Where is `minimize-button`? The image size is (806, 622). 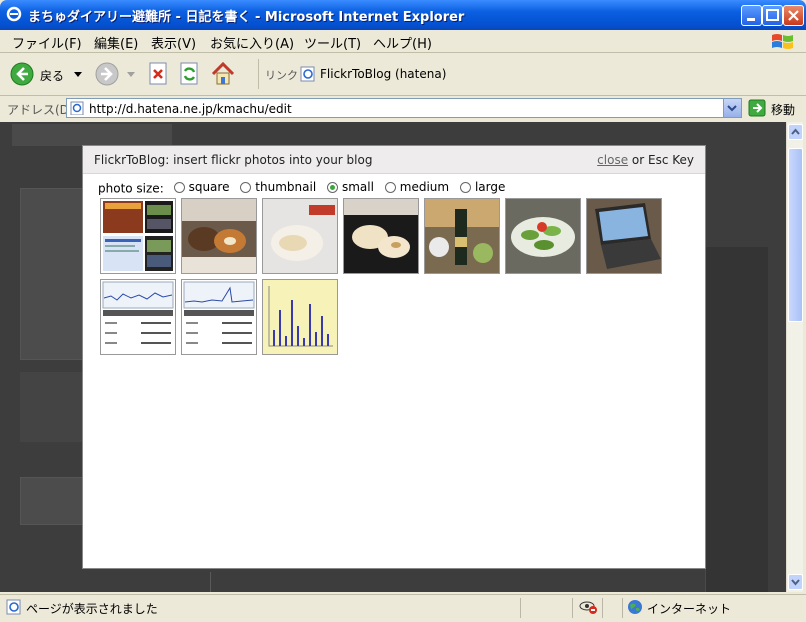
minimize-button is located at coordinates (751, 15).